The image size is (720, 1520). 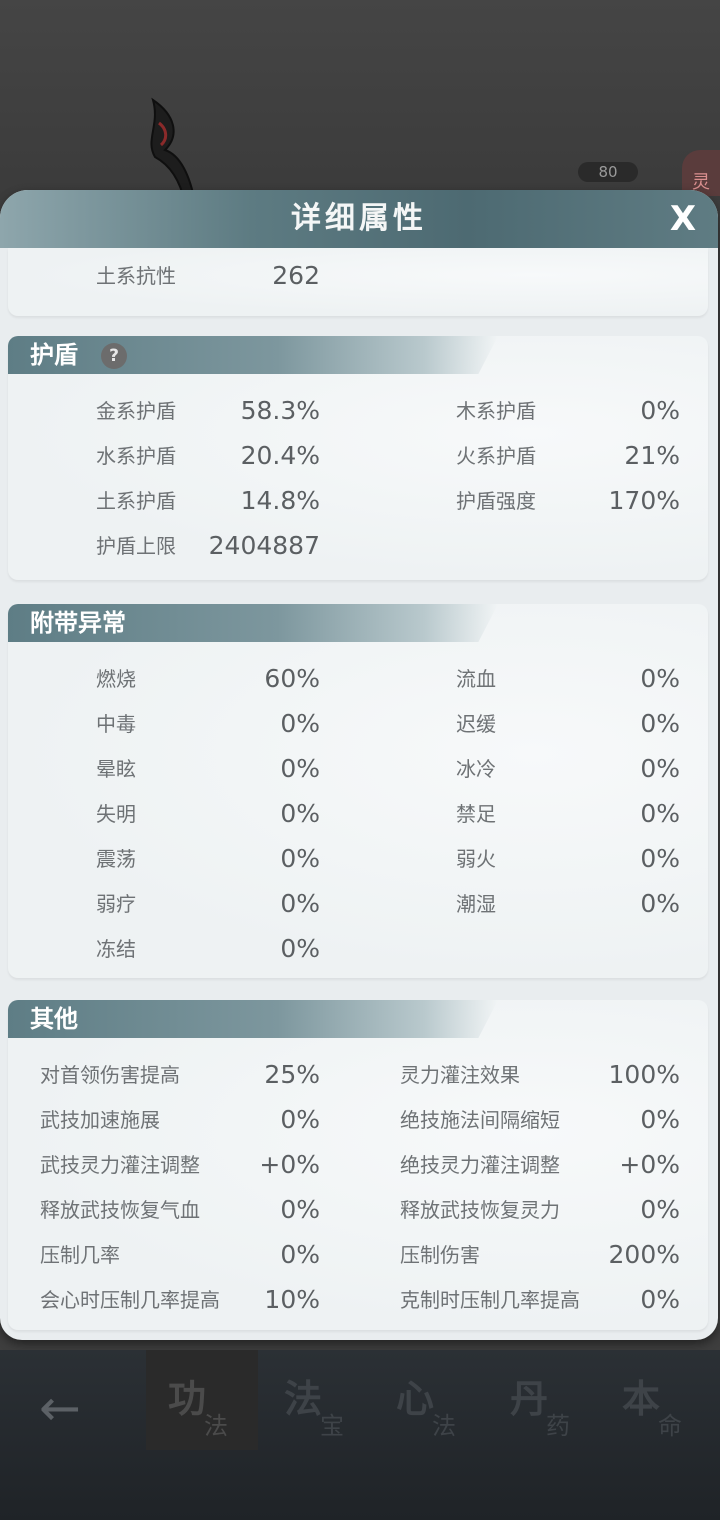 I want to click on nav-tab-danyao: 丹 药, so click(x=544, y=1400).